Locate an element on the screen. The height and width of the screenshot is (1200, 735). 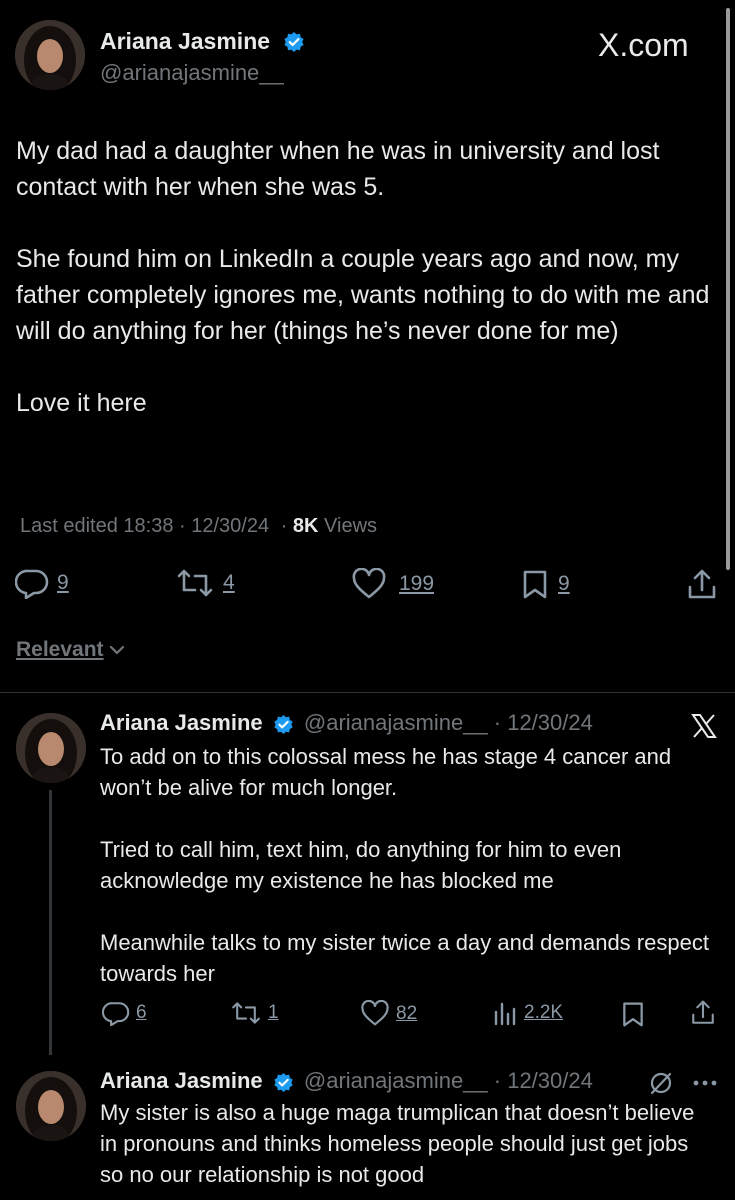
avatar is located at coordinates (50, 55).